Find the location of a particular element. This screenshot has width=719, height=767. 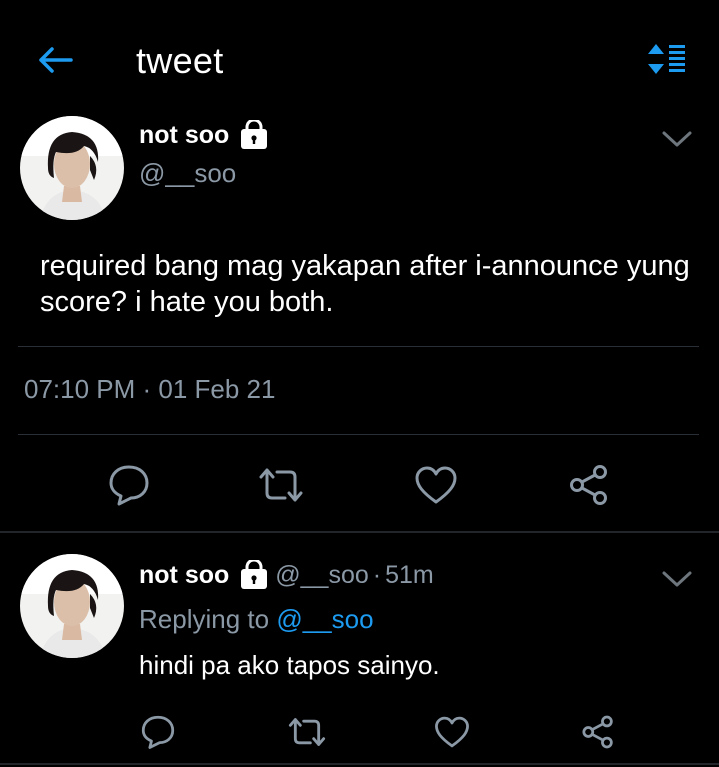

sort-icon is located at coordinates (666, 59).